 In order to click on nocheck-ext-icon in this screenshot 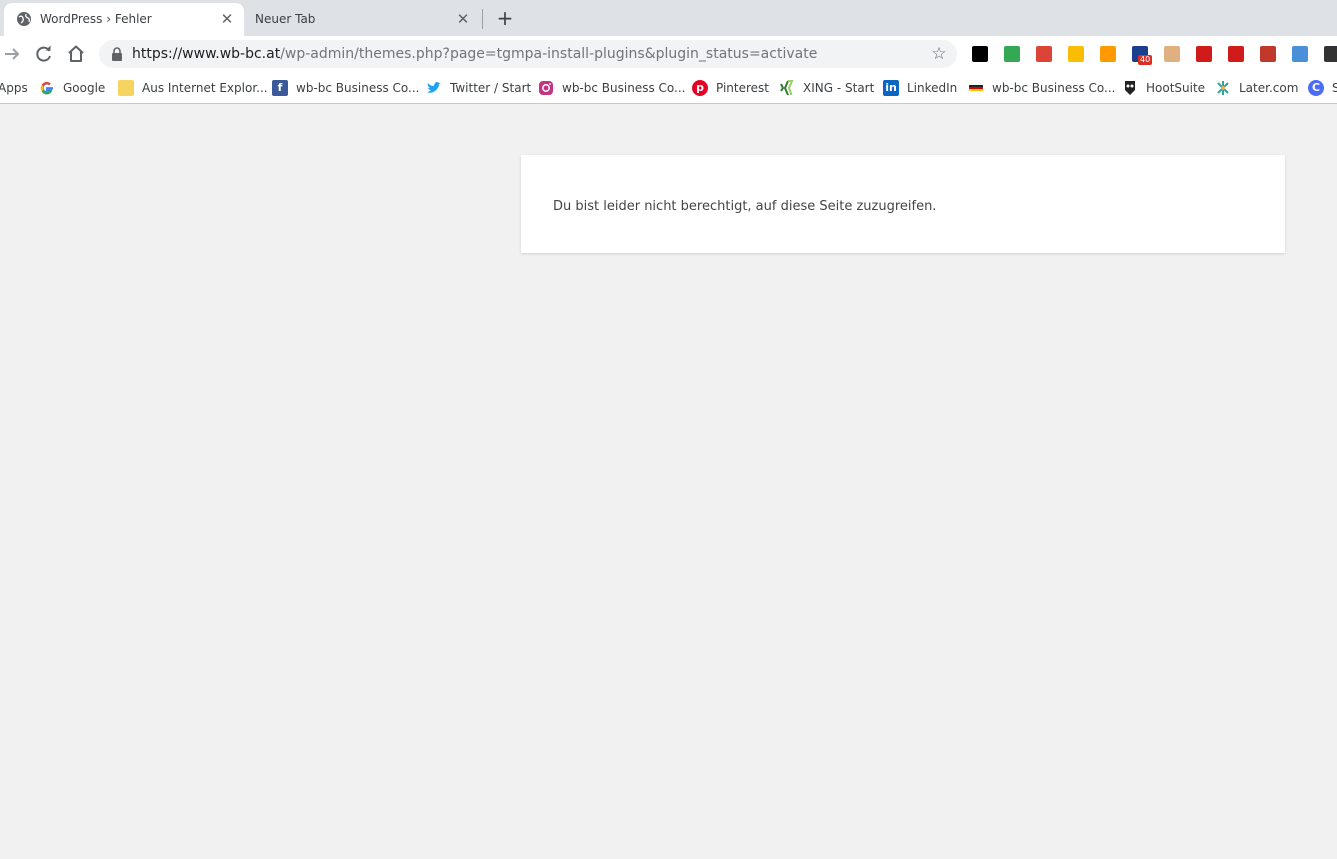, I will do `click(1268, 54)`.